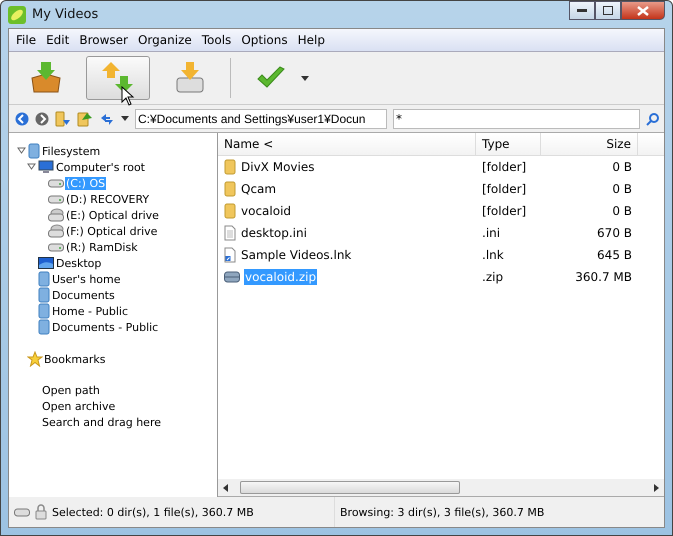 This screenshot has width=673, height=536. I want to click on tree-item: (D:) RECOVERY, so click(107, 199).